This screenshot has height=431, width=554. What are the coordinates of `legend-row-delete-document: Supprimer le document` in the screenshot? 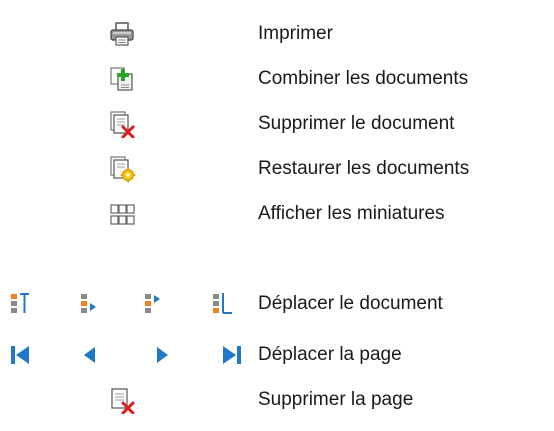 It's located at (277, 124).